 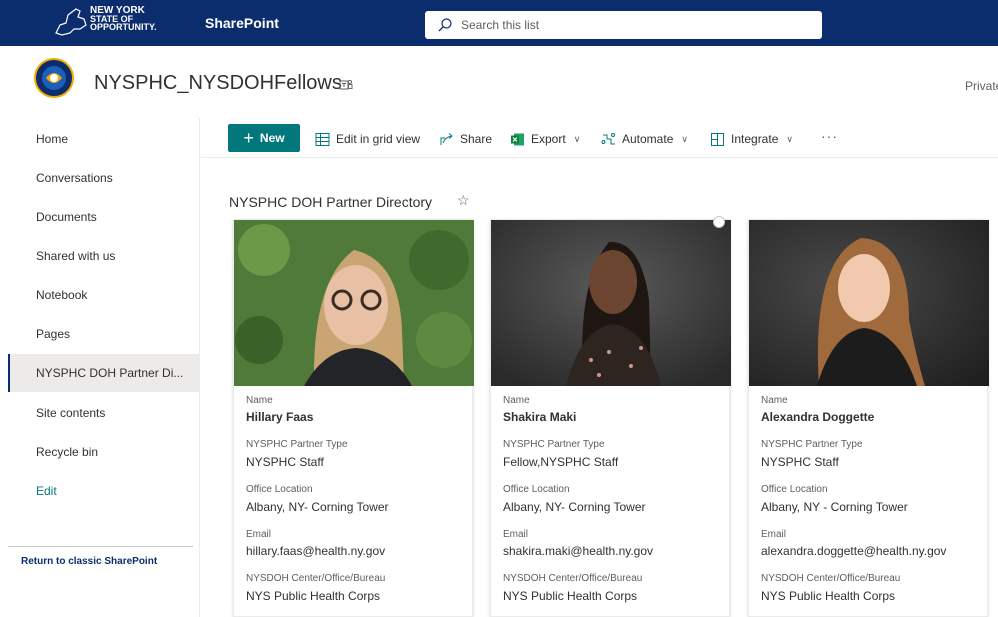 What do you see at coordinates (499, 82) in the screenshot?
I see `site-header: NYSPHC_NYSDOHFellows Private group` at bounding box center [499, 82].